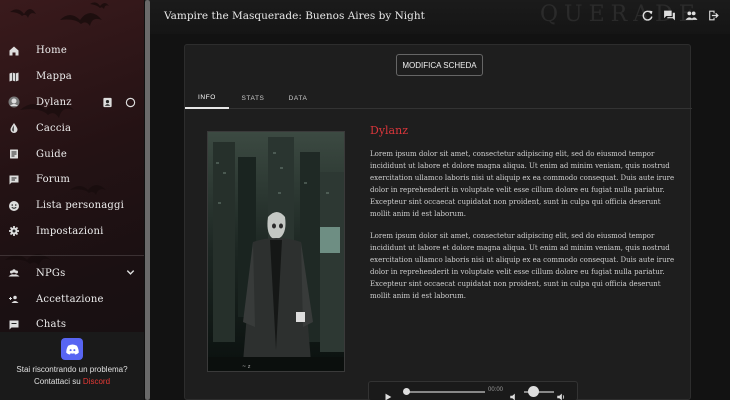  Describe the element at coordinates (51, 273) in the screenshot. I see `sidebar-item-label: NPGs` at that location.